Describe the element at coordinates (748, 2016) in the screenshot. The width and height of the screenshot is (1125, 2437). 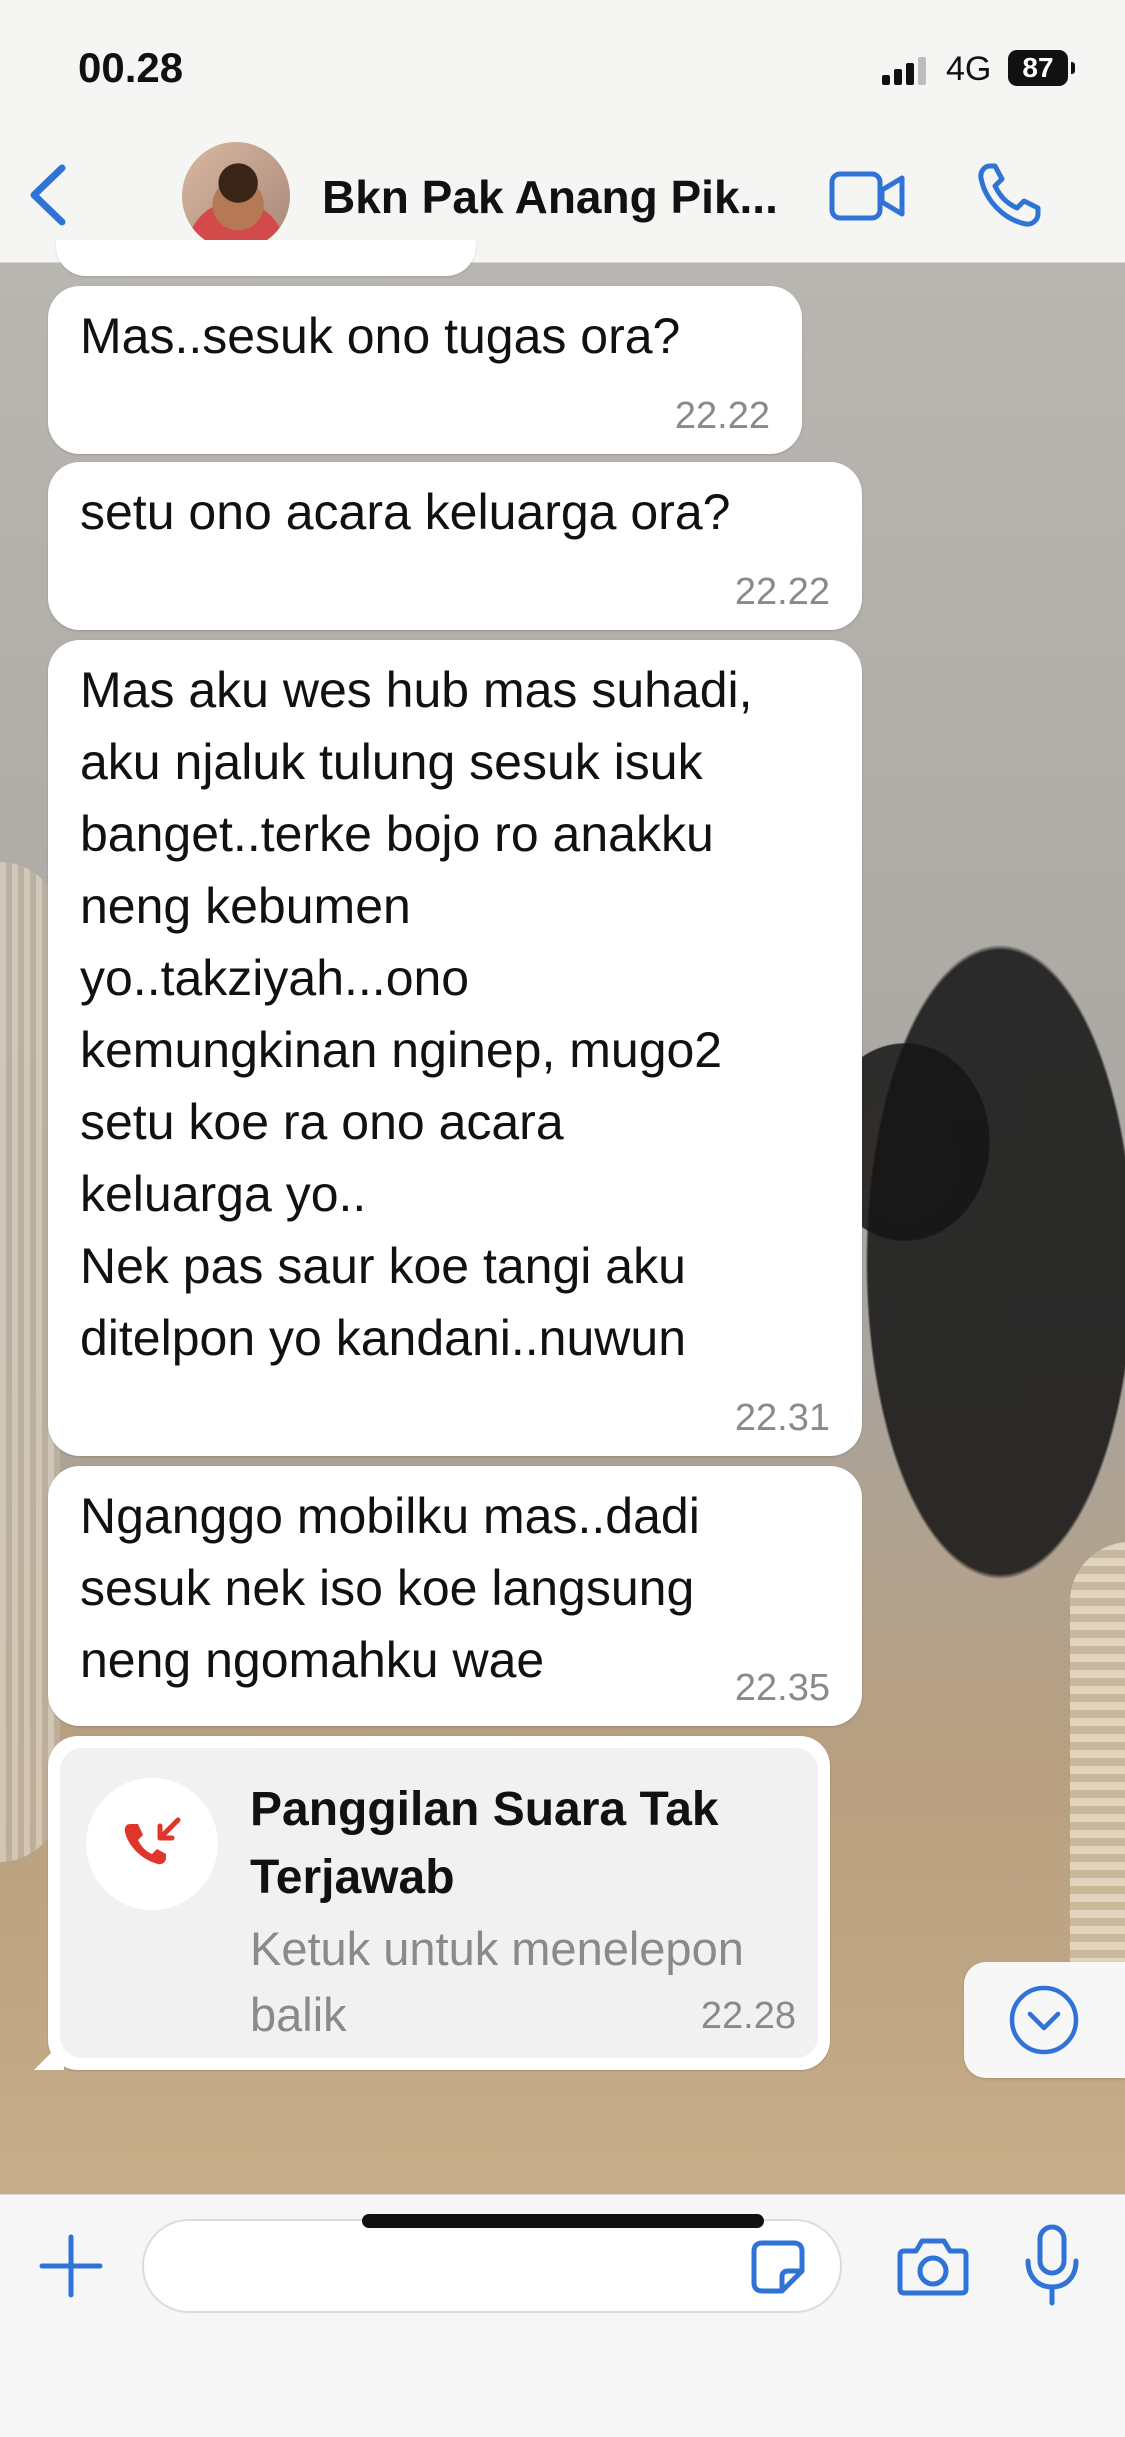
I see `missed-call-time: 22.28` at that location.